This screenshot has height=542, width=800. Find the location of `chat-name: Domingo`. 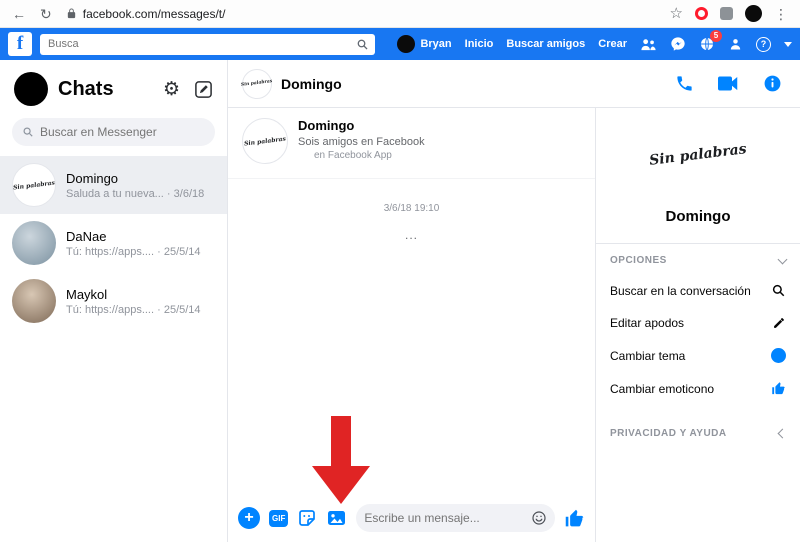

chat-name: Domingo is located at coordinates (92, 178).